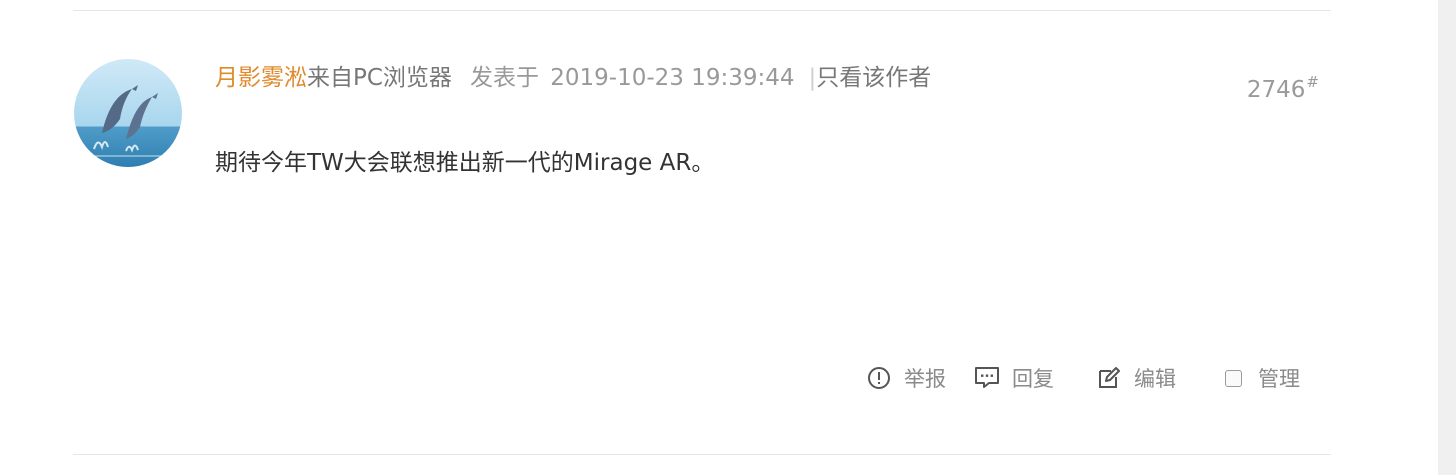  What do you see at coordinates (504, 78) in the screenshot?
I see `posted-label: 发表于` at bounding box center [504, 78].